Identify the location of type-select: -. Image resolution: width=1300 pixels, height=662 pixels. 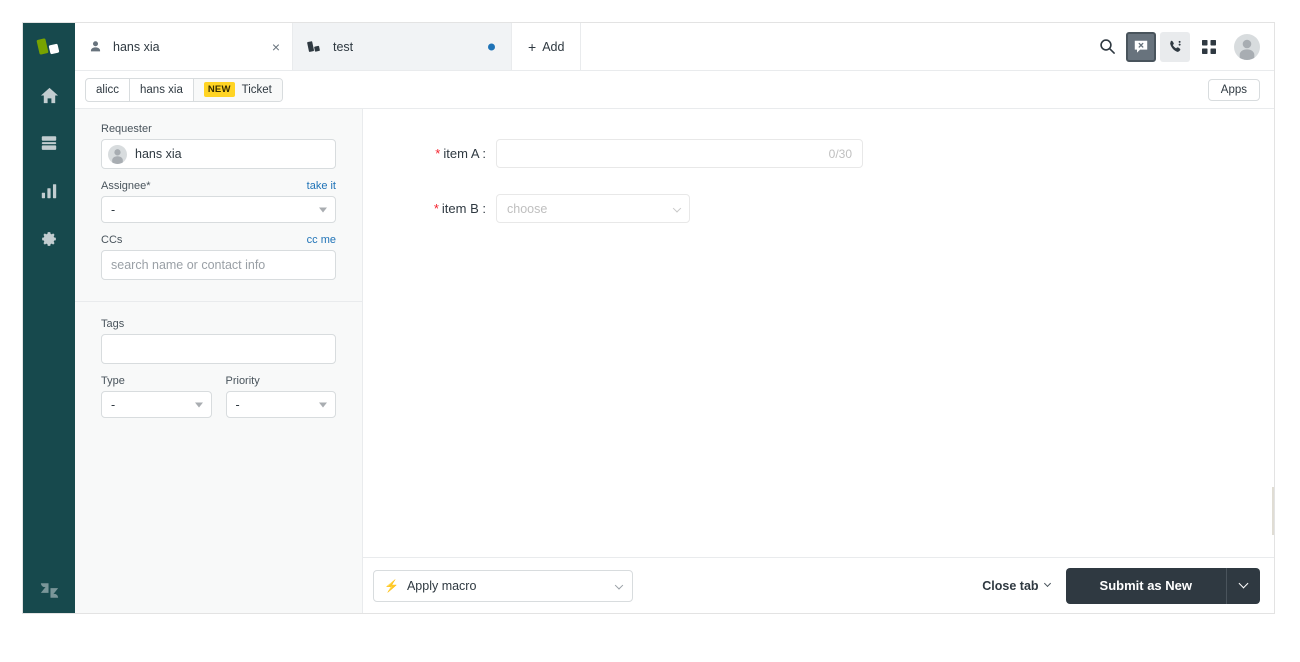
(156, 404).